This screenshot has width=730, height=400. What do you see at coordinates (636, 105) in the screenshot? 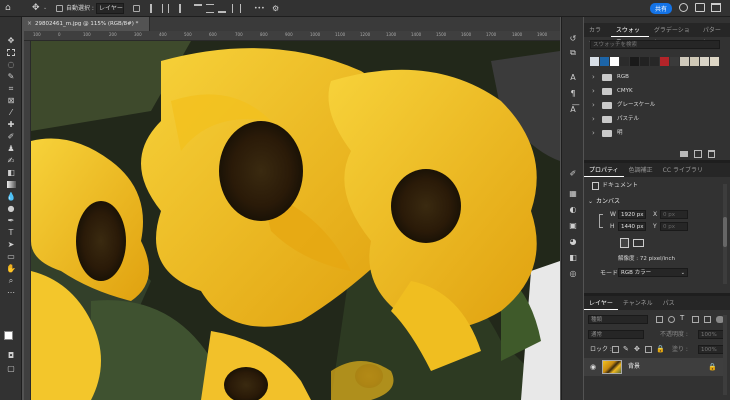
I see `swatch-group-label: グレースケール` at bounding box center [636, 105].